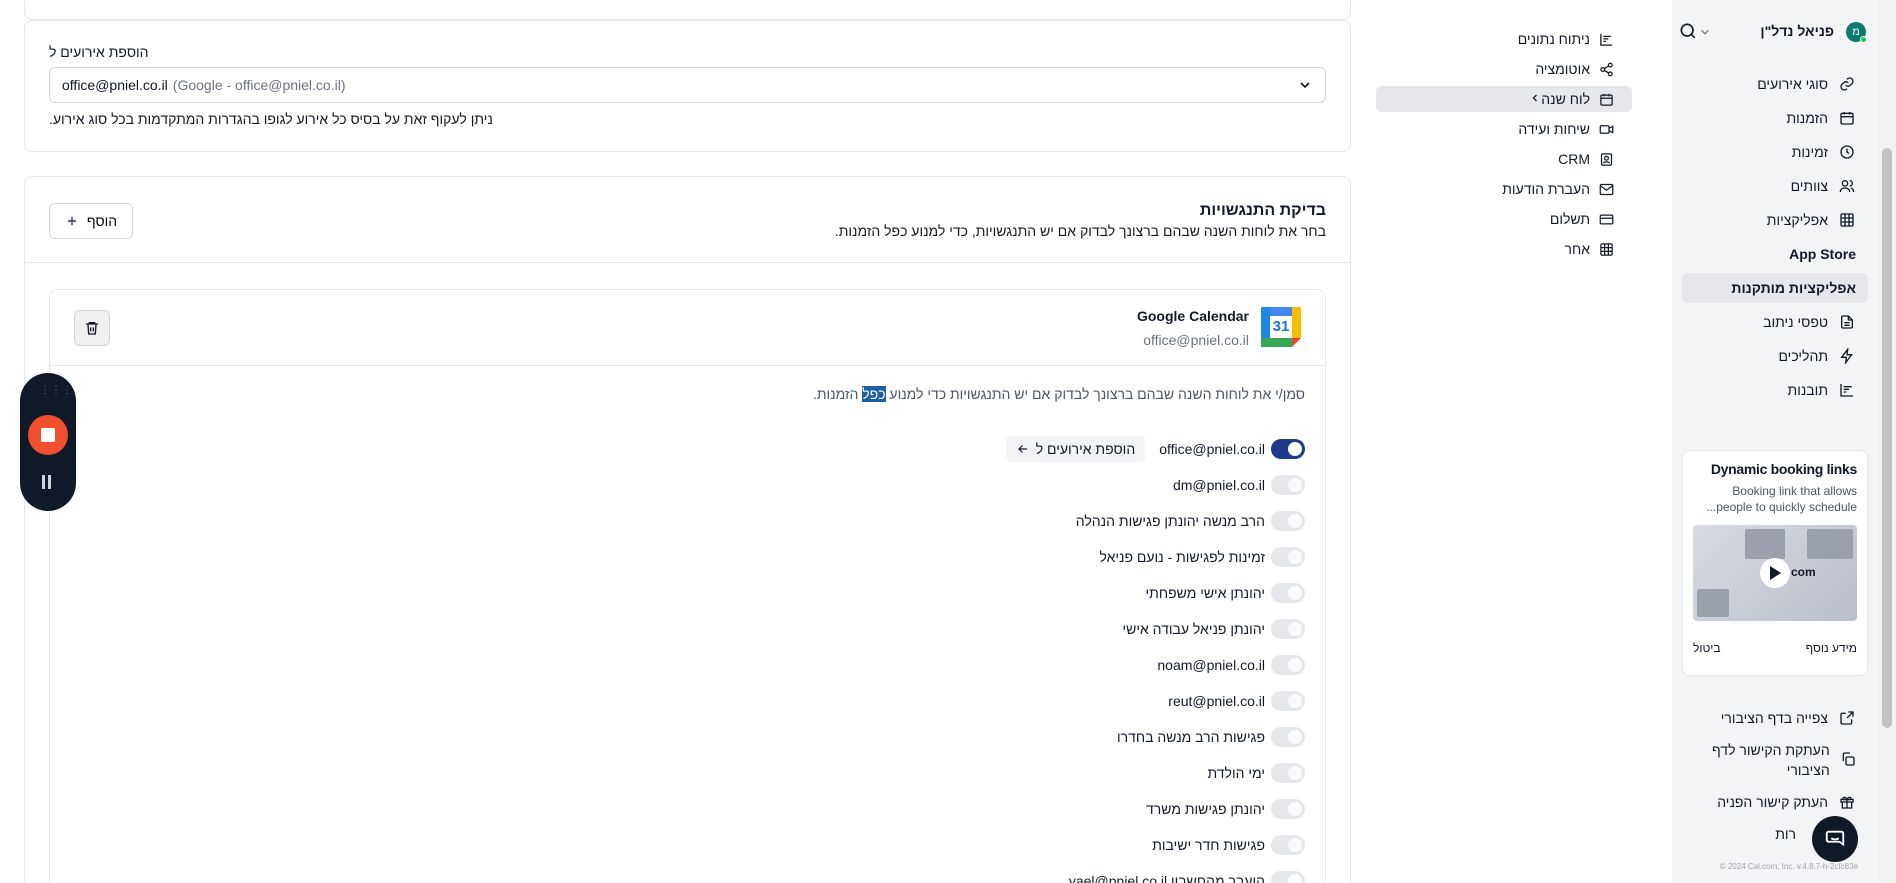 The width and height of the screenshot is (1896, 883). What do you see at coordinates (1775, 718) in the screenshot?
I see `view-public-page-link: צפייה בדף הציבורי` at bounding box center [1775, 718].